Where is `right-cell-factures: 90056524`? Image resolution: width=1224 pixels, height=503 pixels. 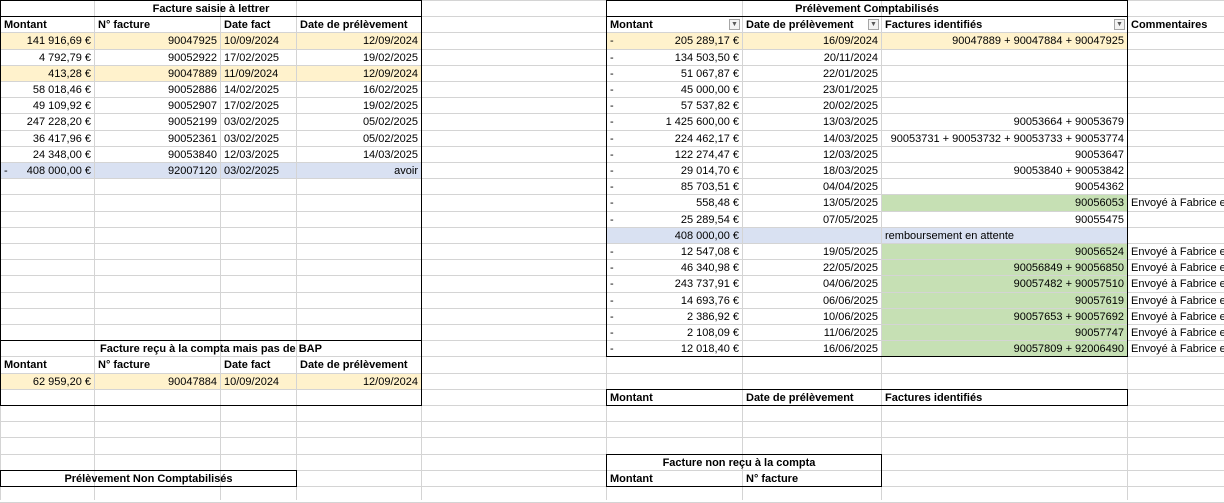 right-cell-factures: 90056524 is located at coordinates (1004, 251).